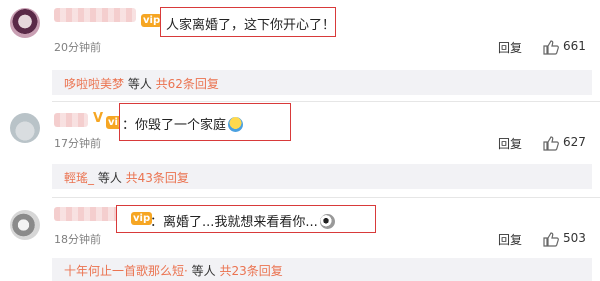 The image size is (600, 281). I want to click on reply-summary-bar: 輕瑤_ 等人 共43条回复, so click(322, 176).